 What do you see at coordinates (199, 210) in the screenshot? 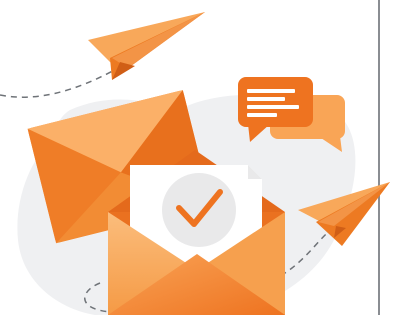
I see `checkmark-icon` at bounding box center [199, 210].